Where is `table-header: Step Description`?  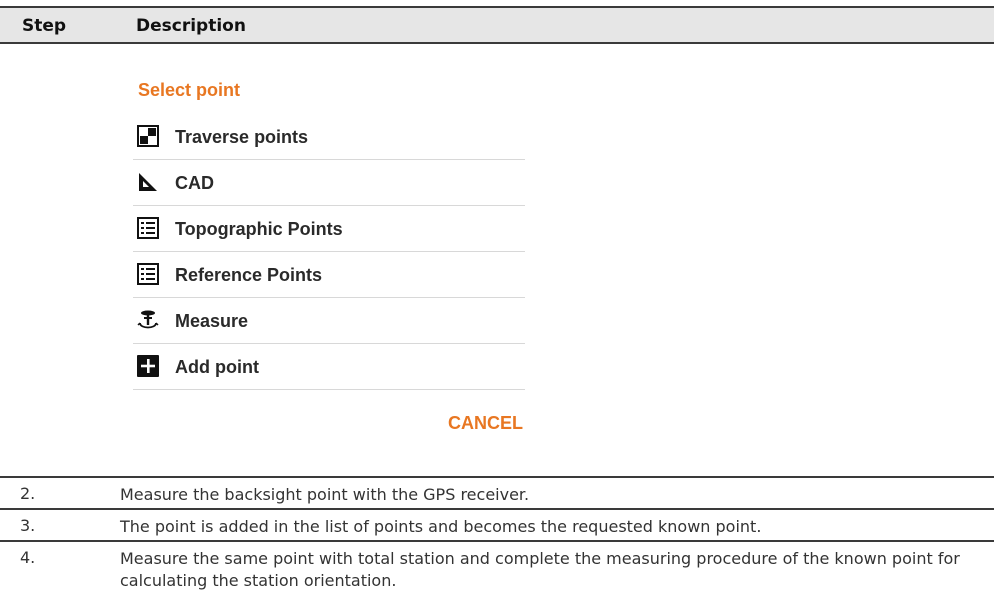 table-header: Step Description is located at coordinates (497, 25).